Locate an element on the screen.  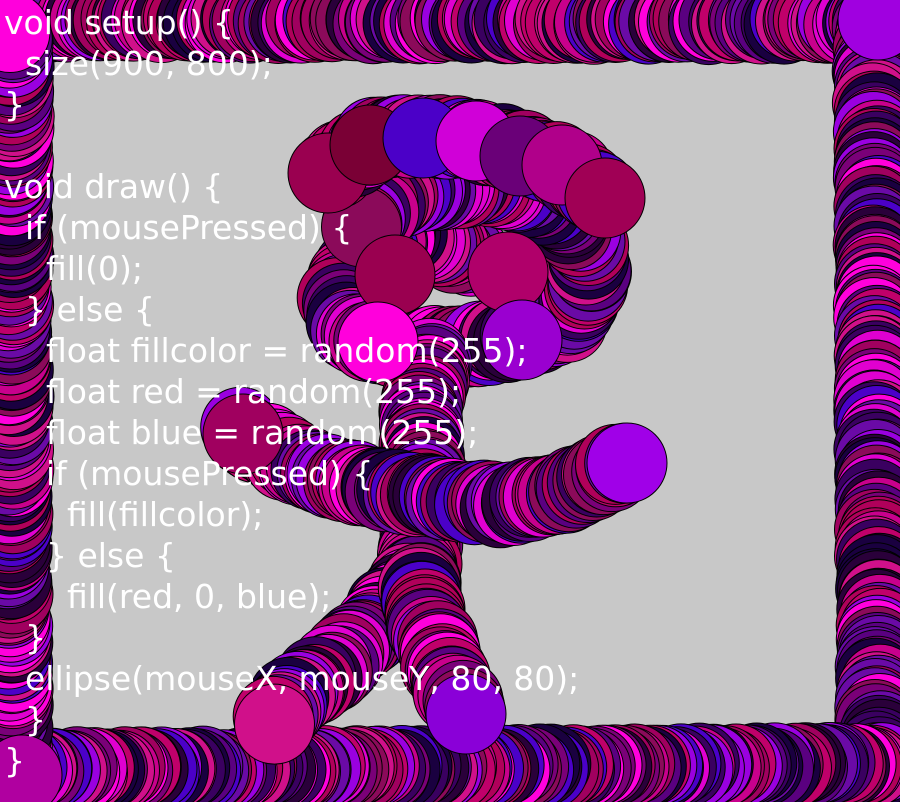
code-line: size(900, 800); is located at coordinates (138, 63).